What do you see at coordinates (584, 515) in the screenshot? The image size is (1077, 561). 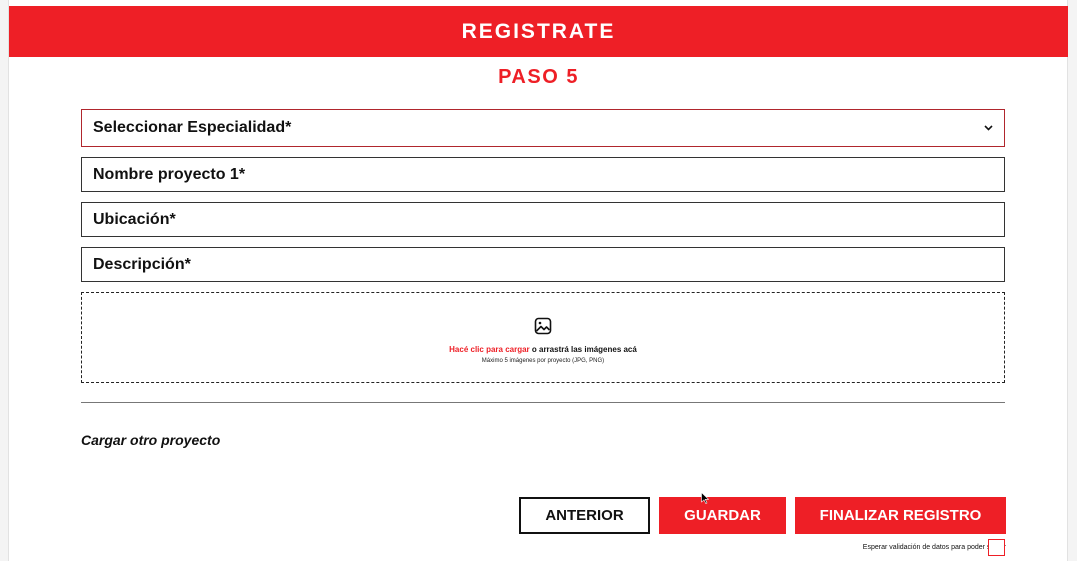 I see `previous-button: ANTERIOR` at bounding box center [584, 515].